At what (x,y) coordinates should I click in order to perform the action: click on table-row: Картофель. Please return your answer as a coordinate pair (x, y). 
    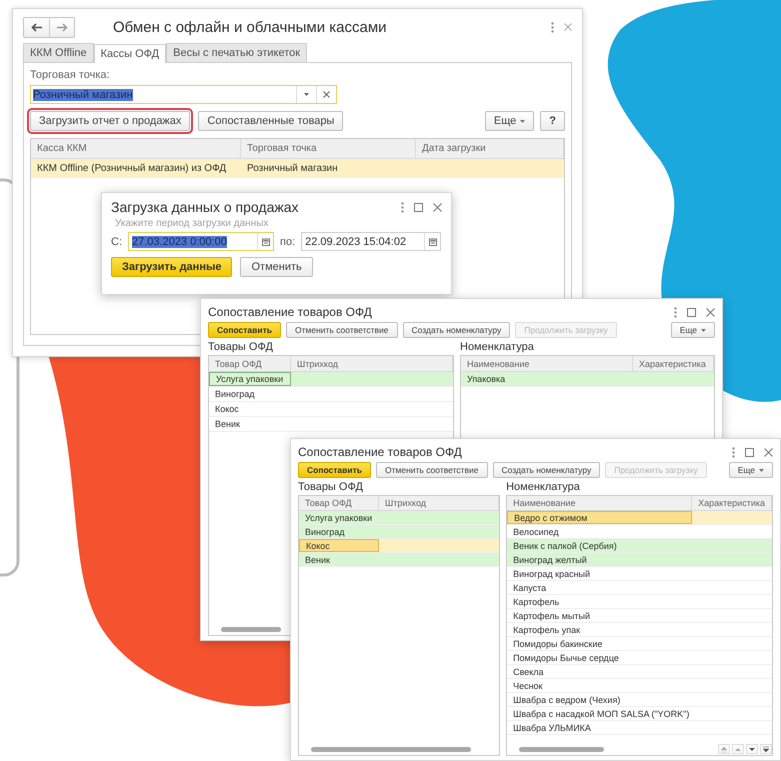
    Looking at the image, I should click on (639, 602).